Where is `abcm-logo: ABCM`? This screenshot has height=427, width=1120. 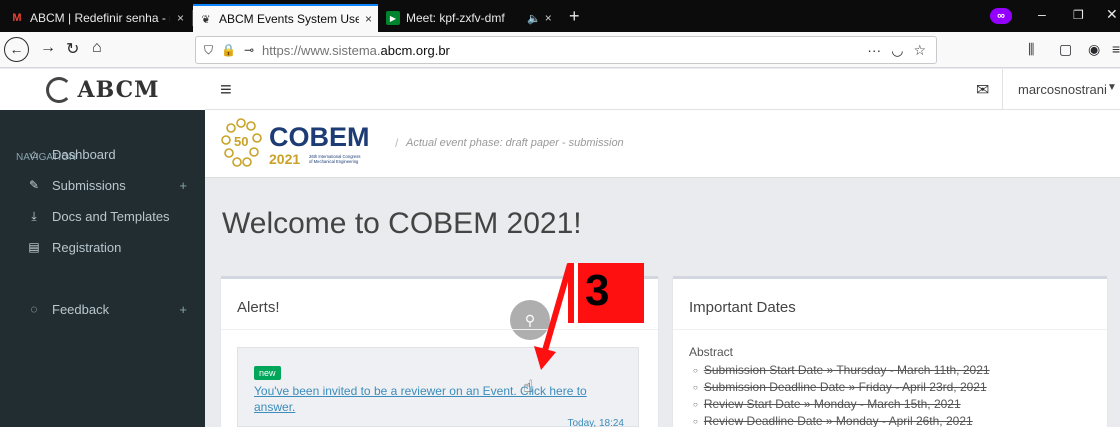 abcm-logo: ABCM is located at coordinates (102, 89).